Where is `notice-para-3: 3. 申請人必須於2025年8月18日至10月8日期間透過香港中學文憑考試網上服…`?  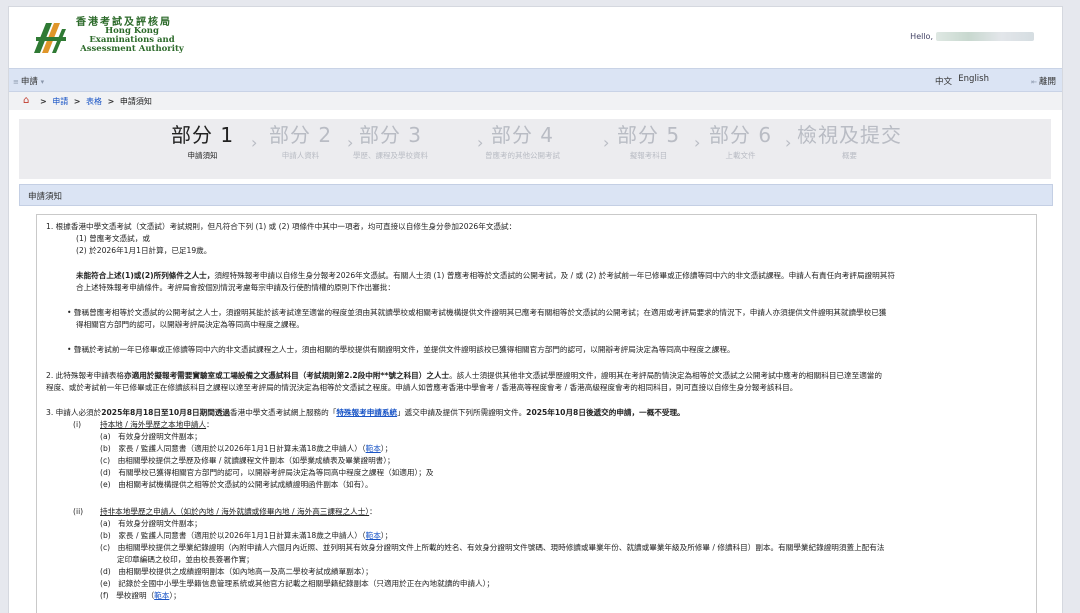
notice-para-3: 3. 申請人必須於2025年8月18日至10月8日期間透過香港中學文憑考試網上服… is located at coordinates (365, 413).